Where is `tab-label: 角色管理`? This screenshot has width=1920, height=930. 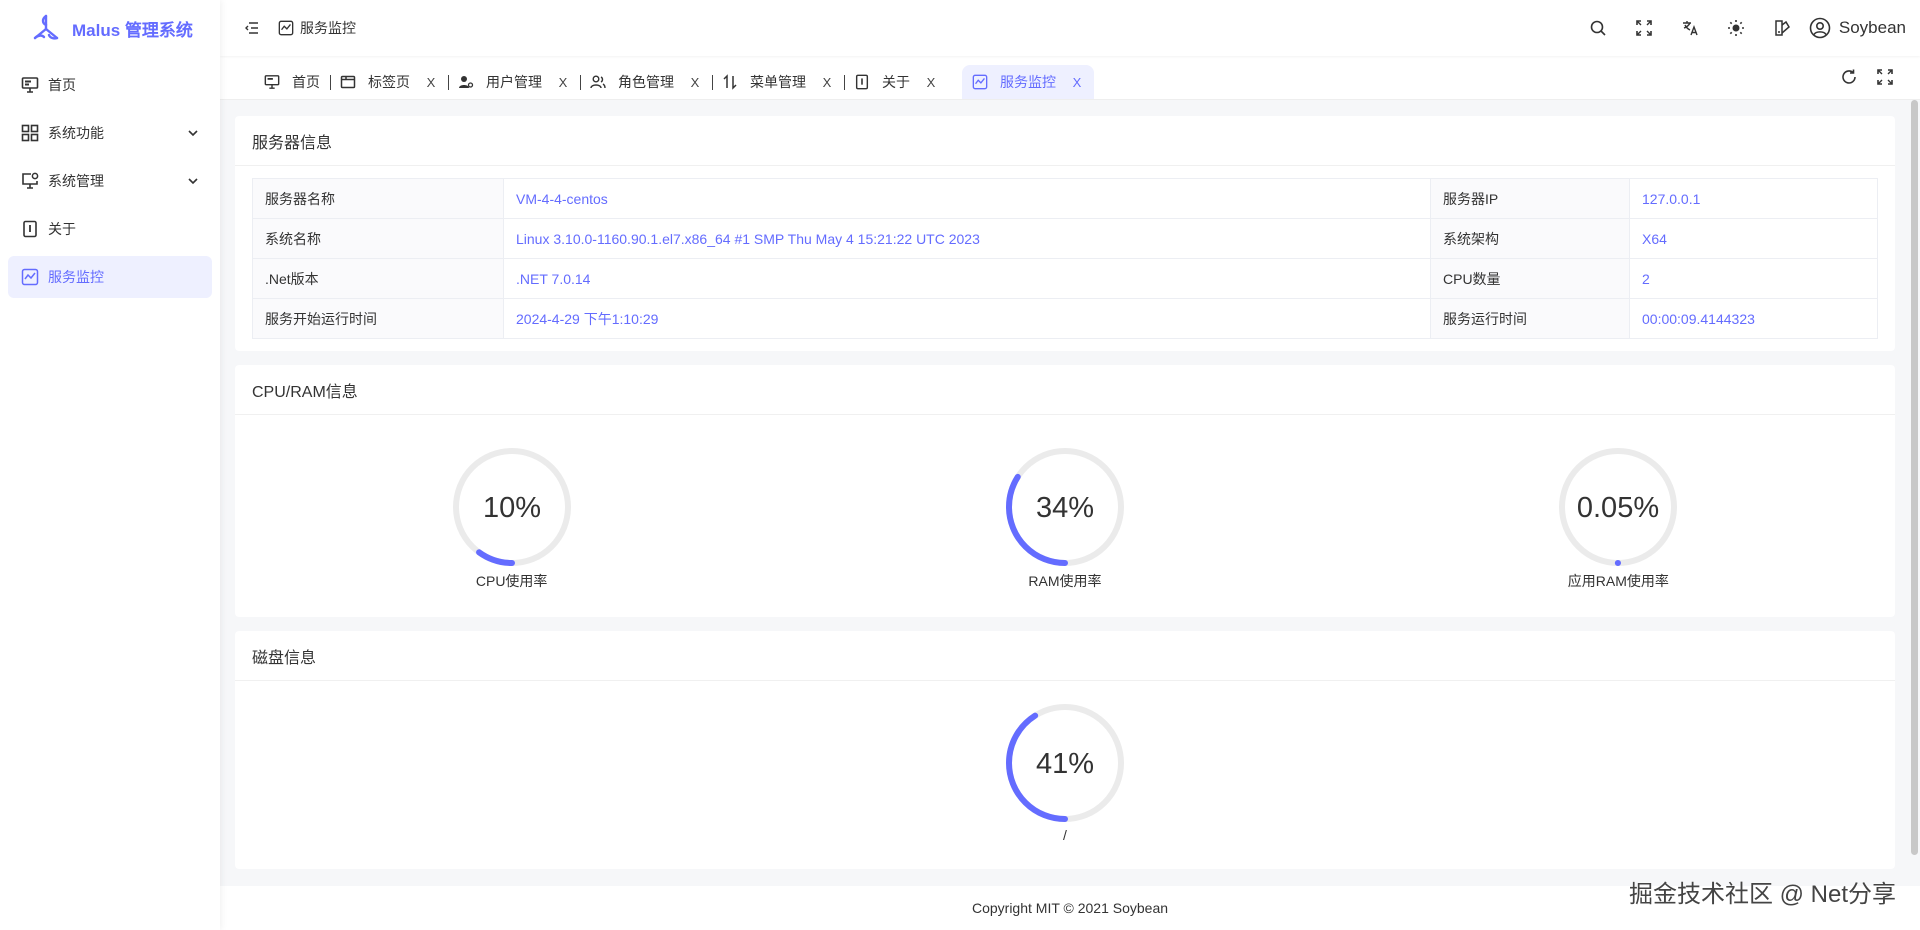 tab-label: 角色管理 is located at coordinates (646, 82).